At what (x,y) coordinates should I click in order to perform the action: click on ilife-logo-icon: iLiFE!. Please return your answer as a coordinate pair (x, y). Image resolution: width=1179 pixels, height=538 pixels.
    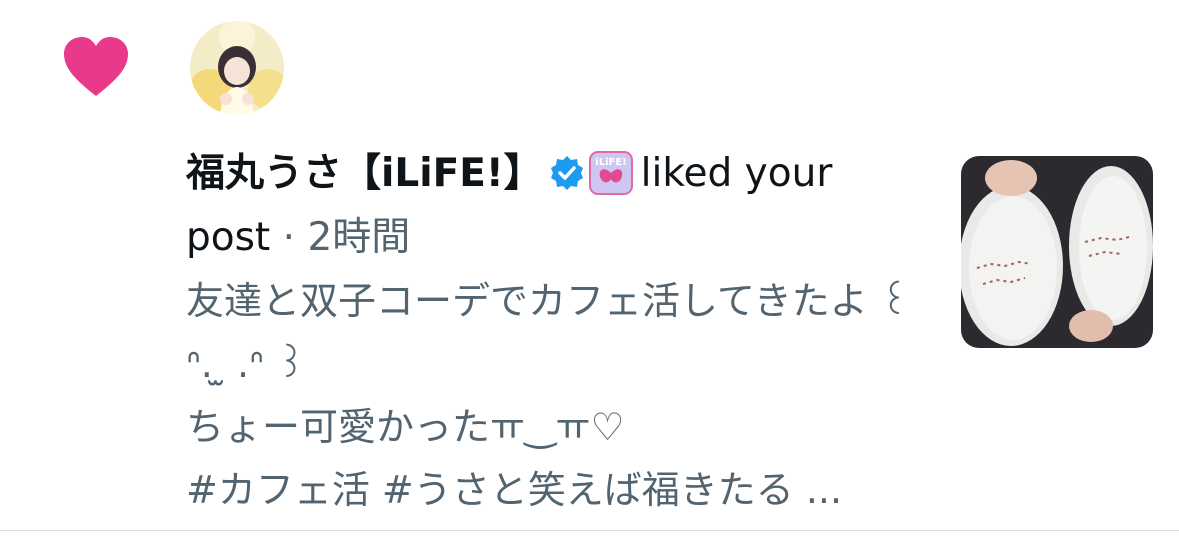
    Looking at the image, I should click on (610, 173).